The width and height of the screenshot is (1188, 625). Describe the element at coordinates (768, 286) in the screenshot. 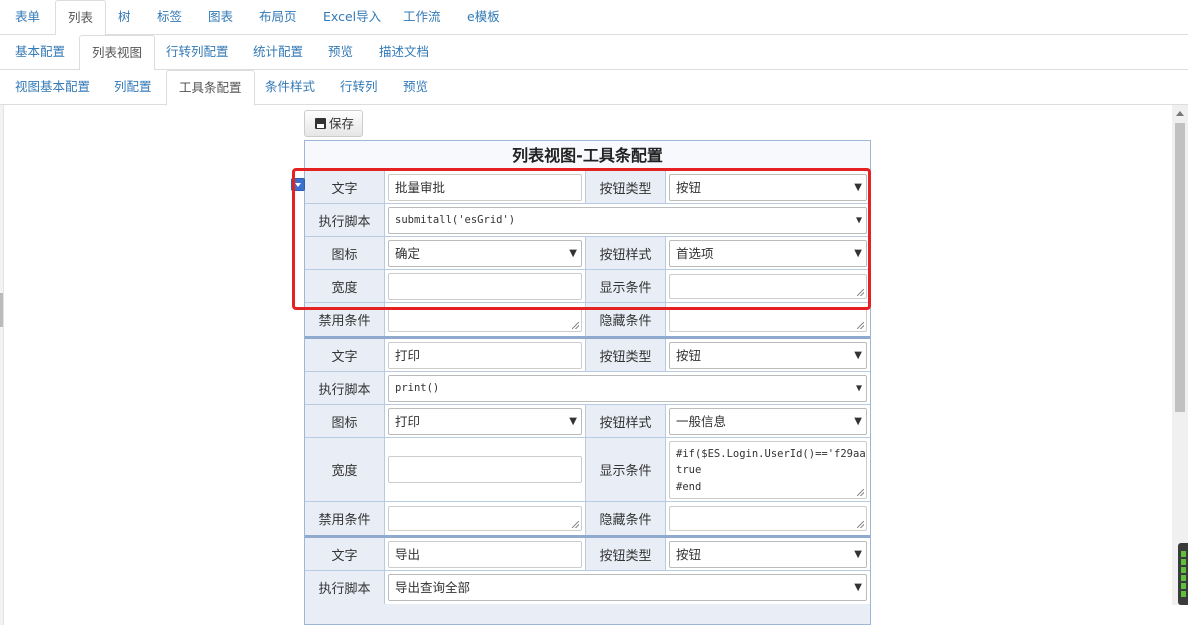

I see `show-condition-textarea` at that location.